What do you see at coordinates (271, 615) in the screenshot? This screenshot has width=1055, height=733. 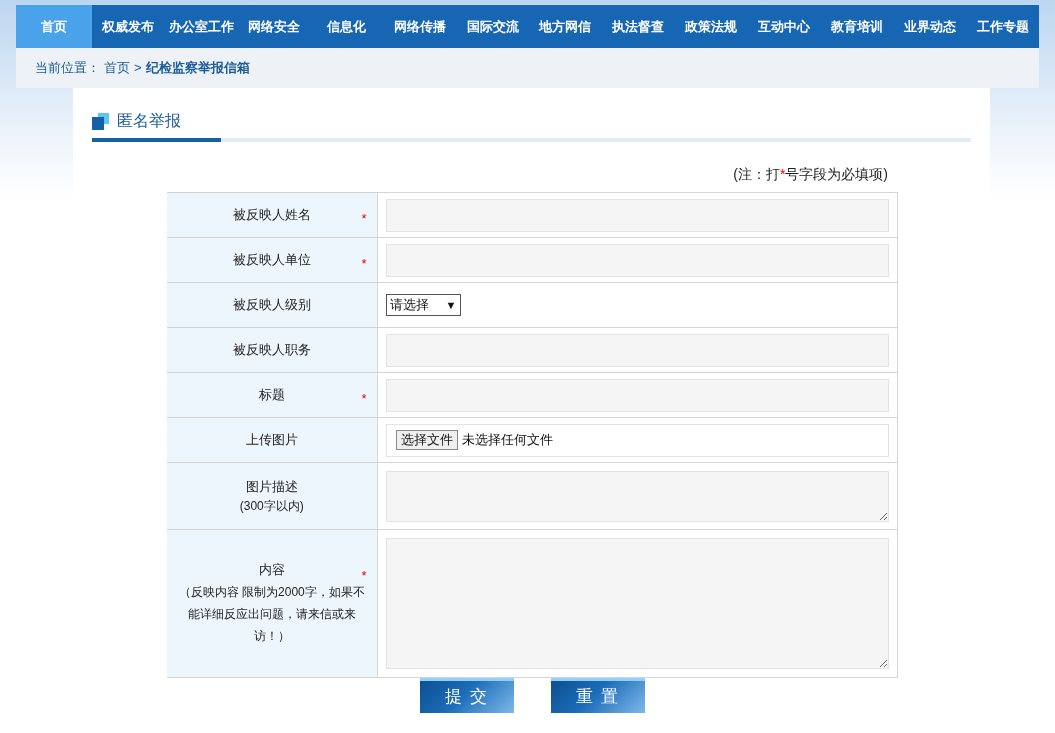 I see `field-hint: （反映内容 限制为2000字，如果不能详细反应出问题，请来信或来访！）` at bounding box center [271, 615].